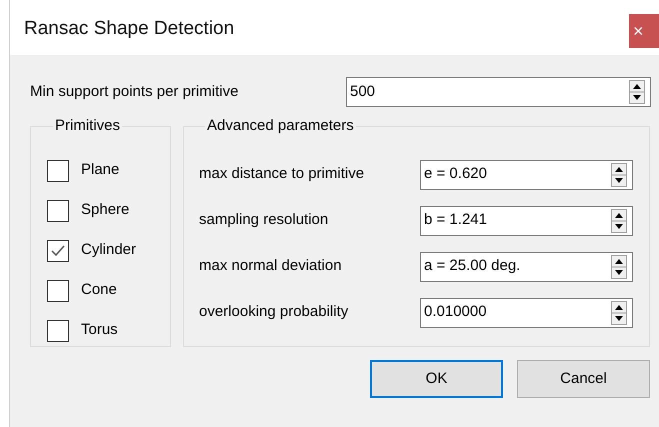 This screenshot has height=427, width=659. I want to click on close-button: ×, so click(644, 31).